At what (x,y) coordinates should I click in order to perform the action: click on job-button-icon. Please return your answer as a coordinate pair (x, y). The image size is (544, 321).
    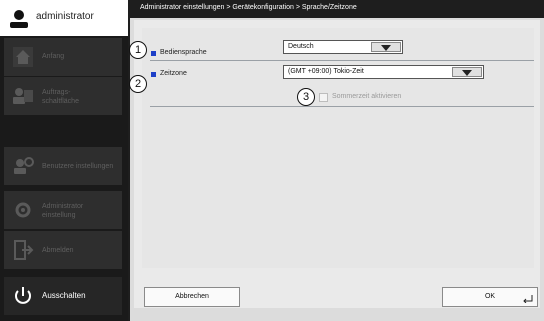
    Looking at the image, I should click on (23, 96).